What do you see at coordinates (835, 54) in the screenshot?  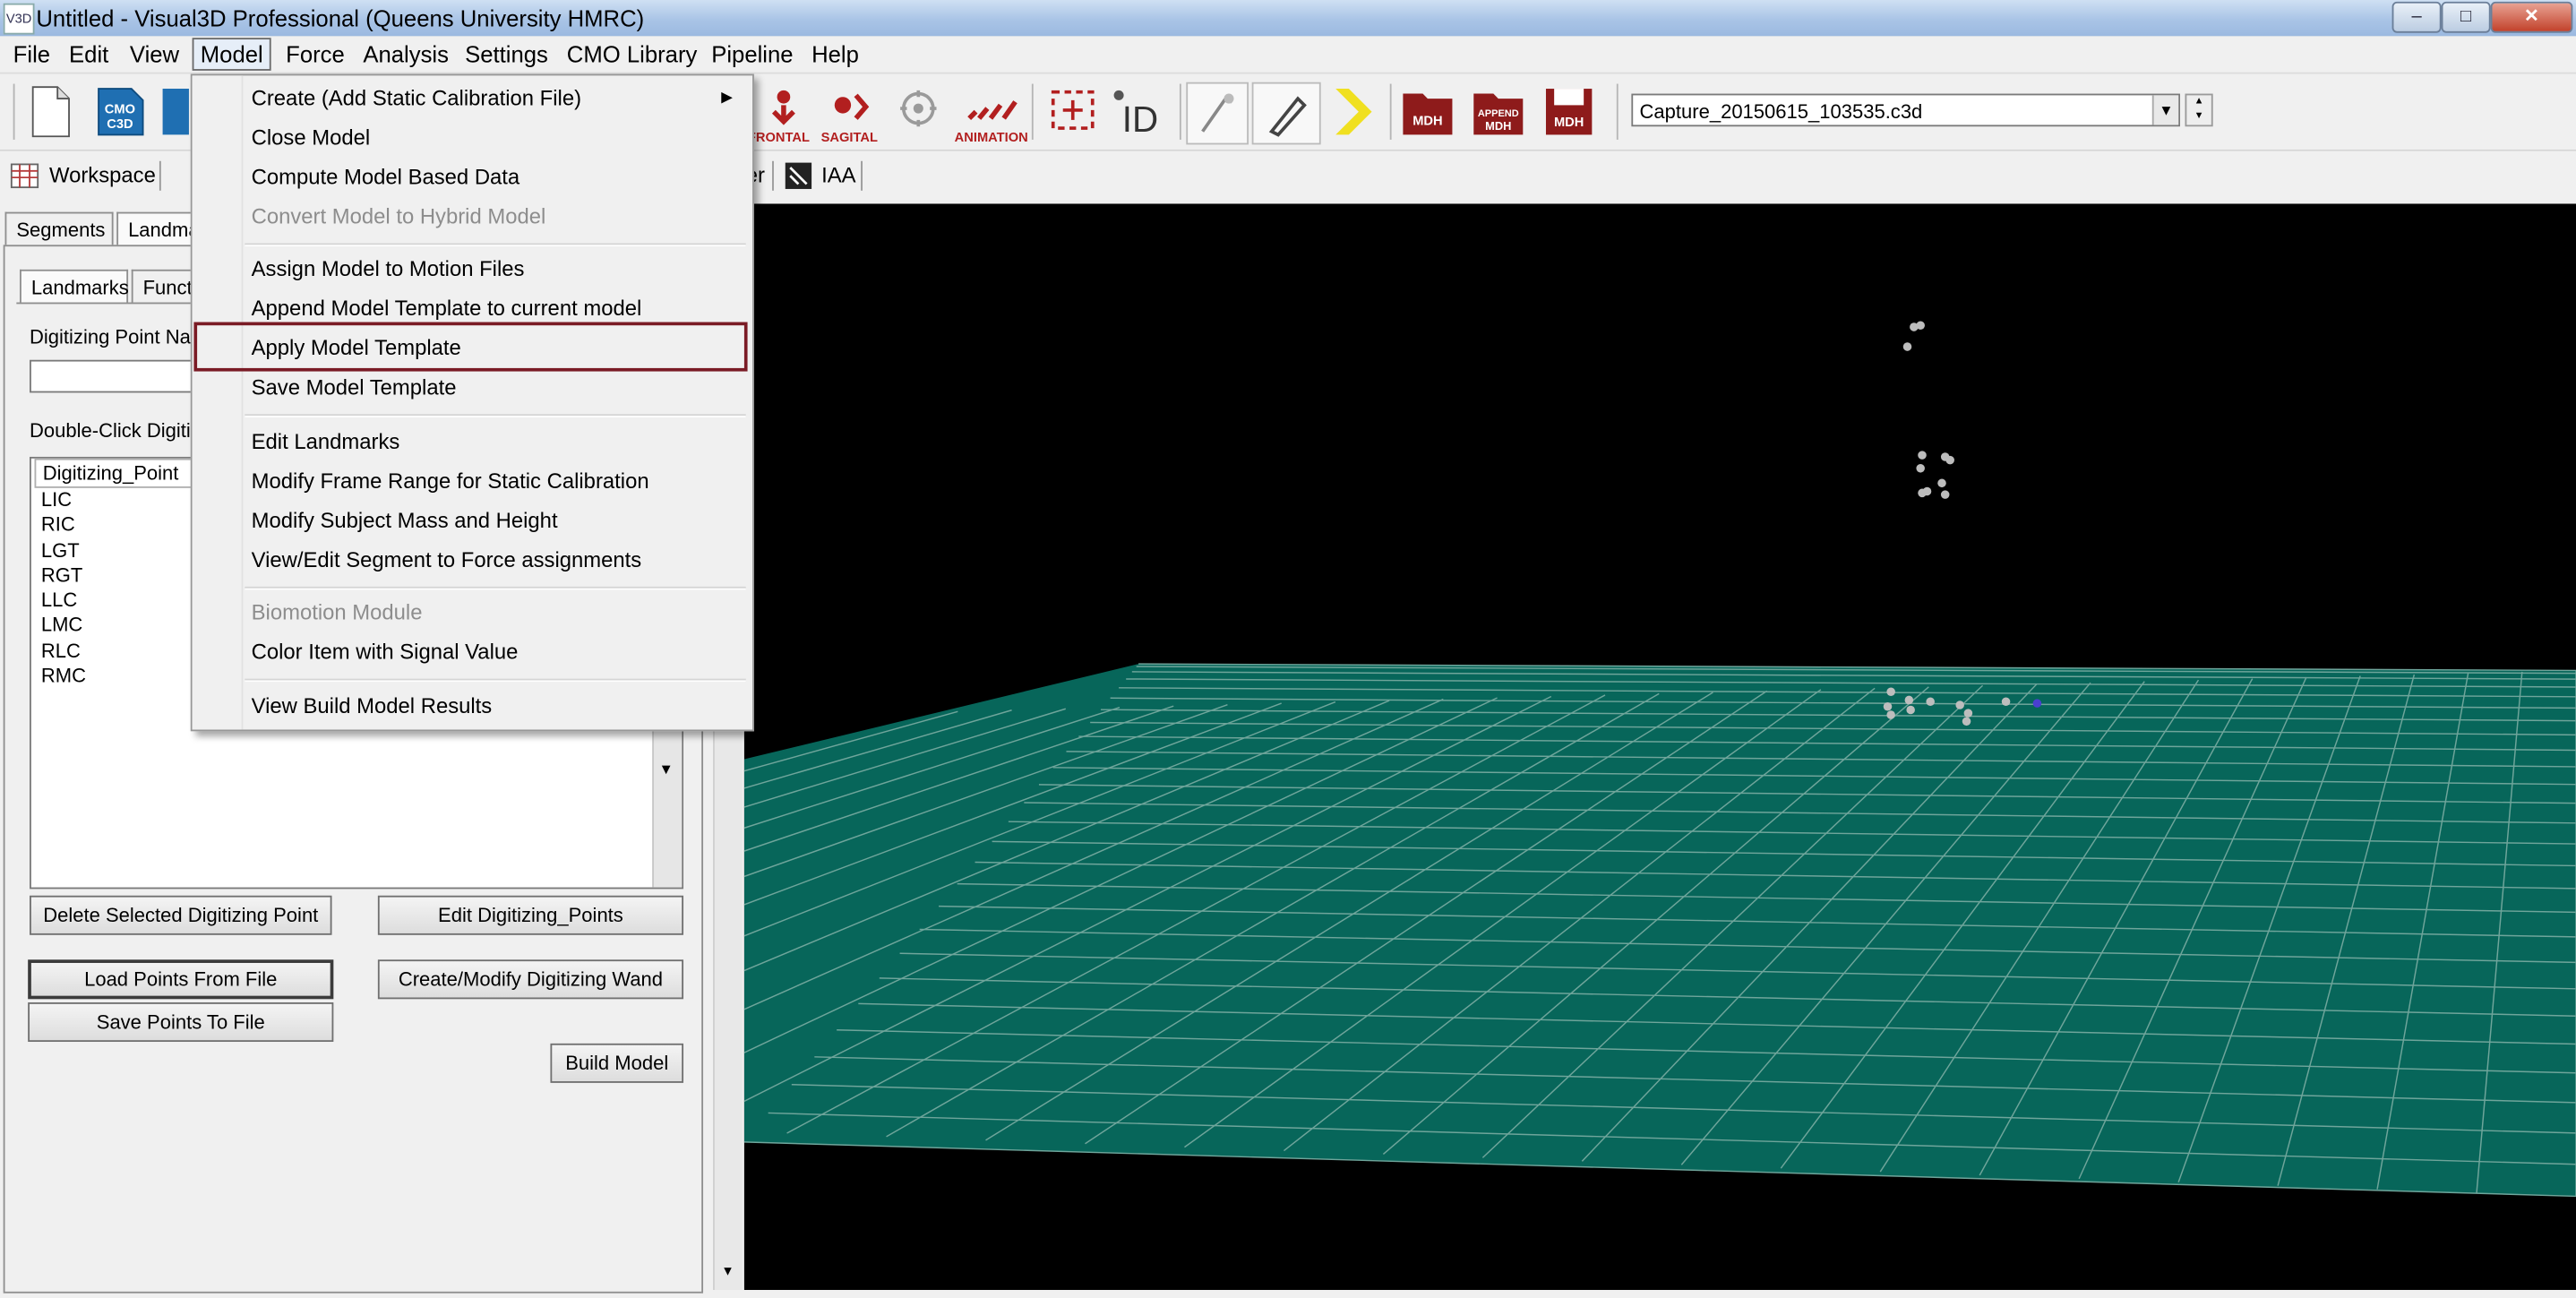 I see `menu-help: Help` at bounding box center [835, 54].